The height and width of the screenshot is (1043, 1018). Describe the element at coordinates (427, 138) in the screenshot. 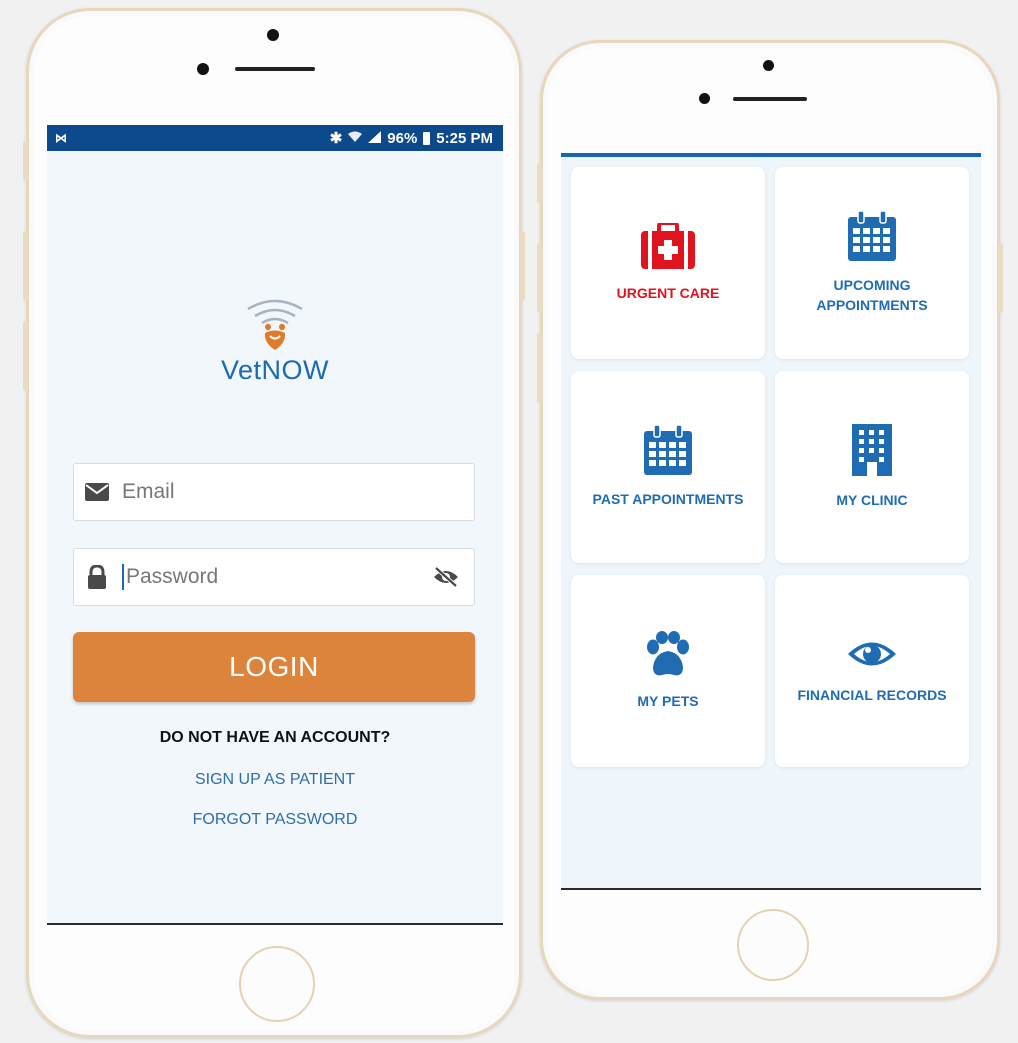

I see `battery-icon` at that location.